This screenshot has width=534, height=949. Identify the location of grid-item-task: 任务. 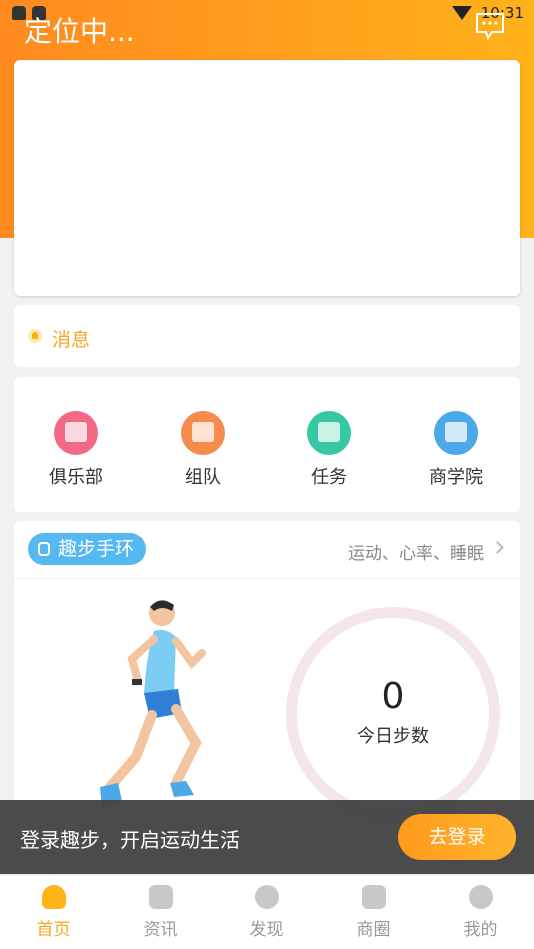
(329, 450).